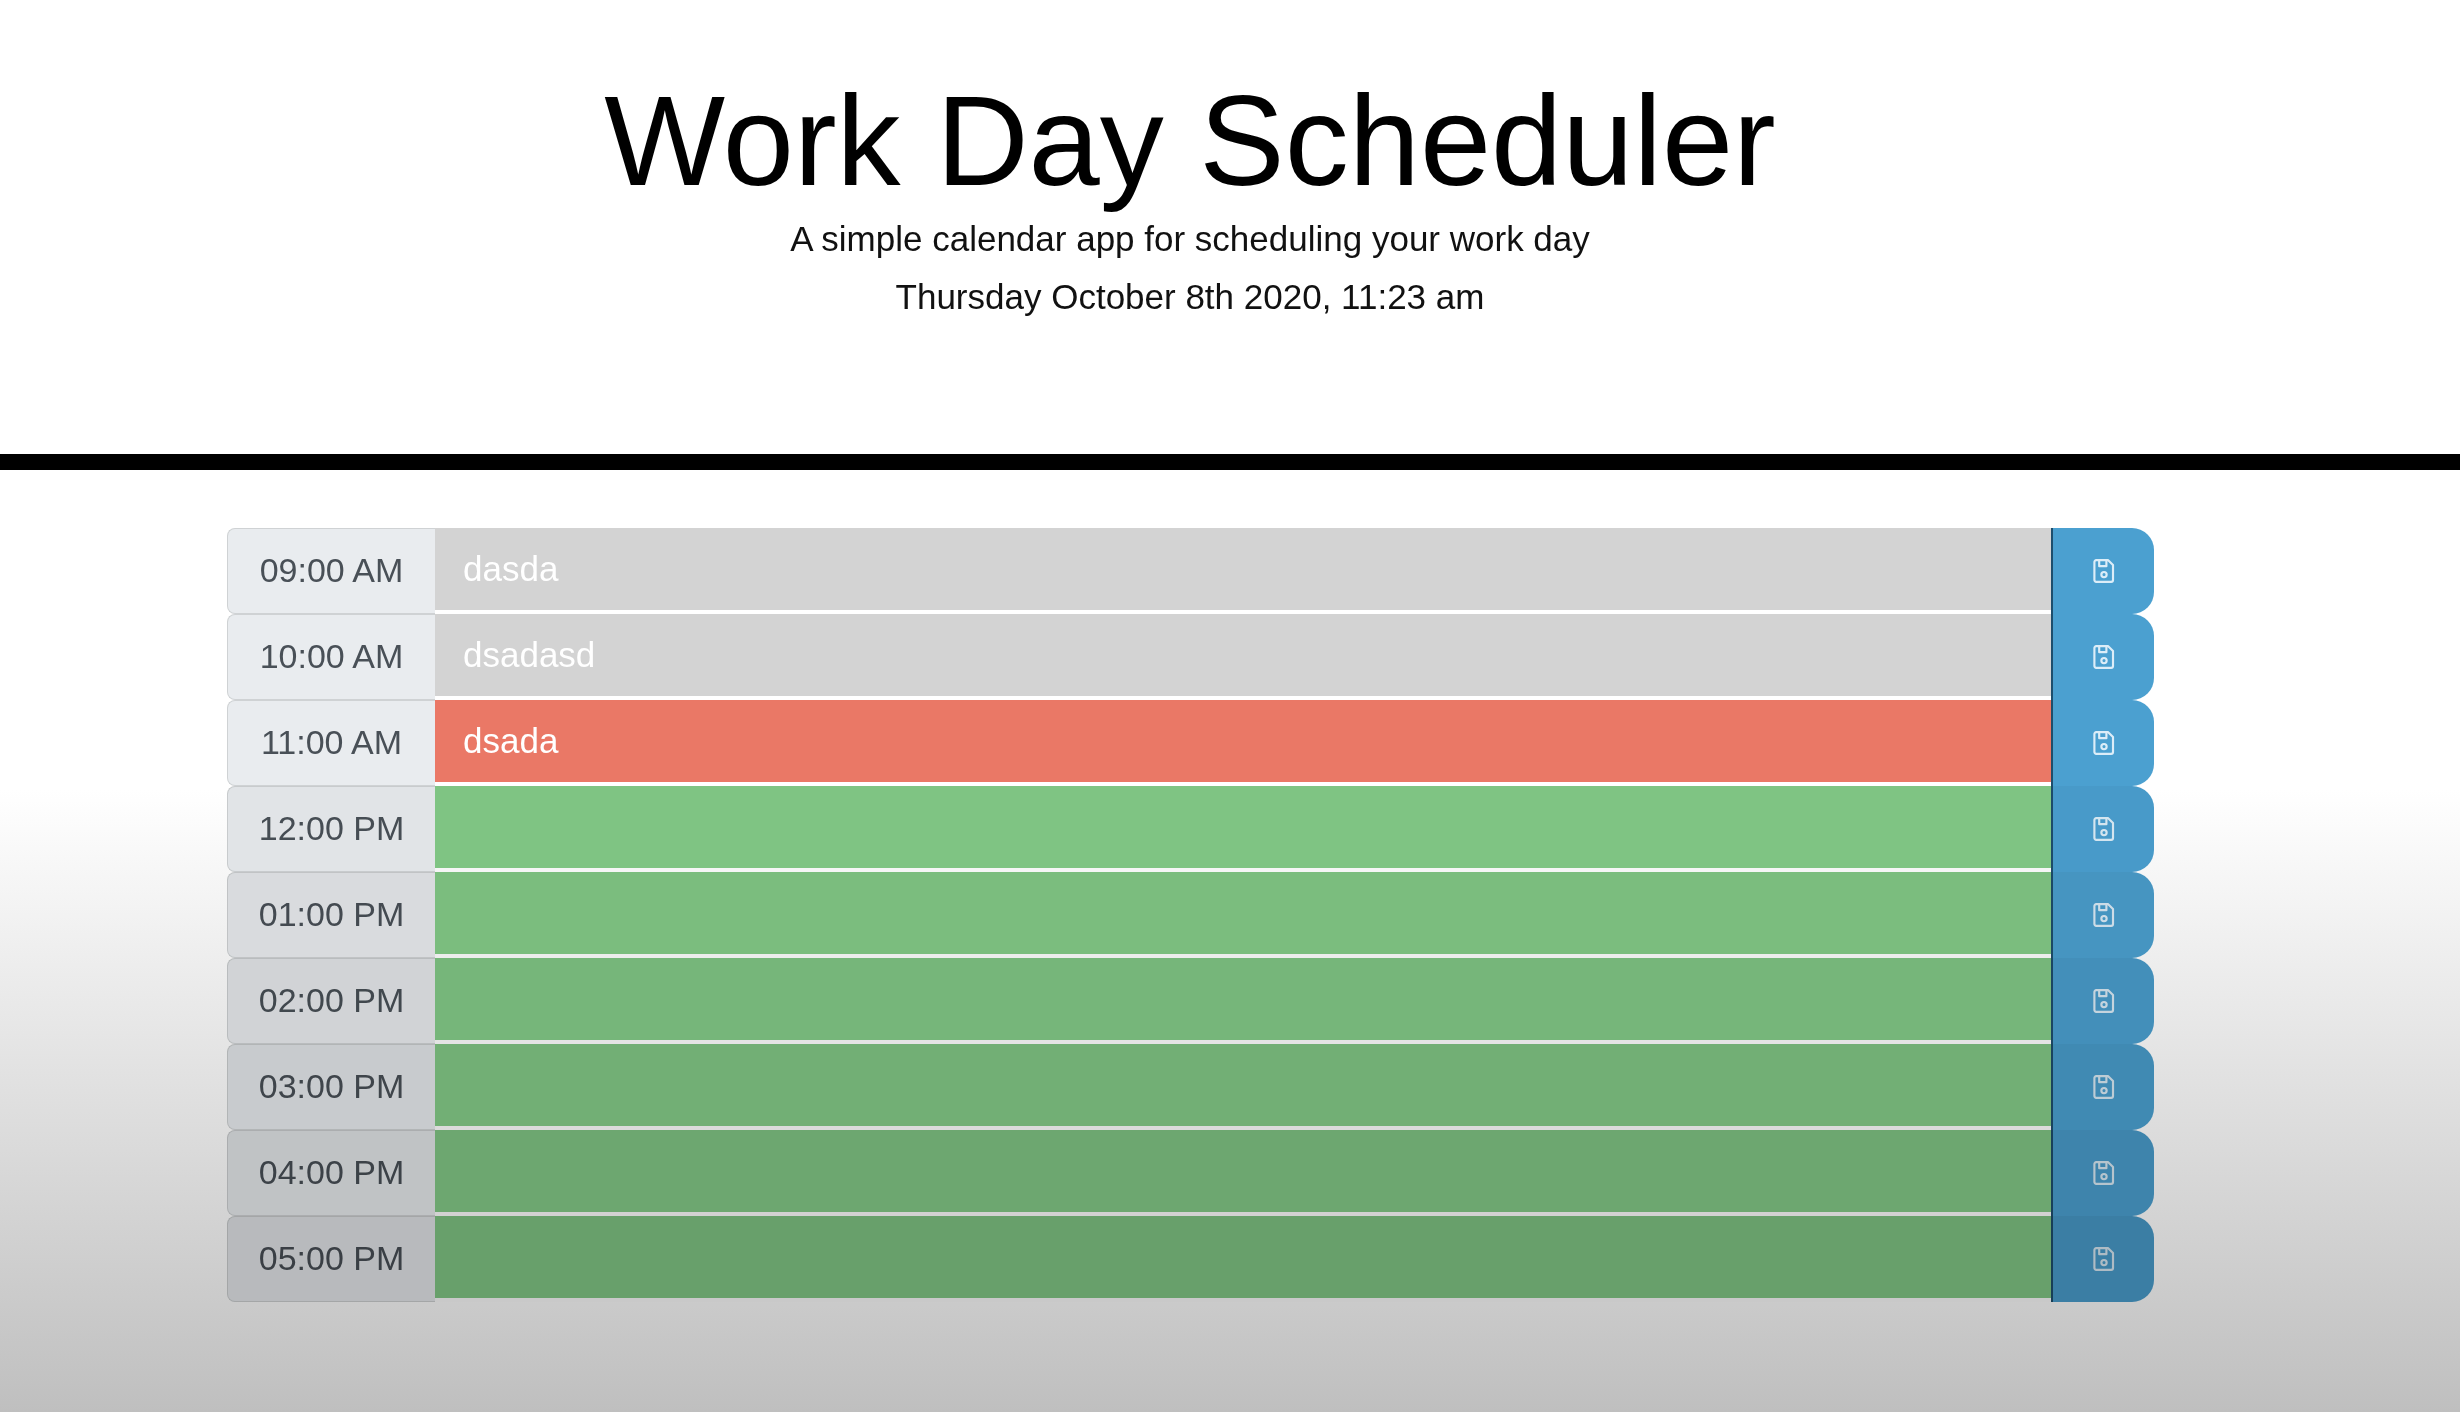 The height and width of the screenshot is (1412, 2460). What do you see at coordinates (331, 742) in the screenshot?
I see `hour-label: 11:00 AM` at bounding box center [331, 742].